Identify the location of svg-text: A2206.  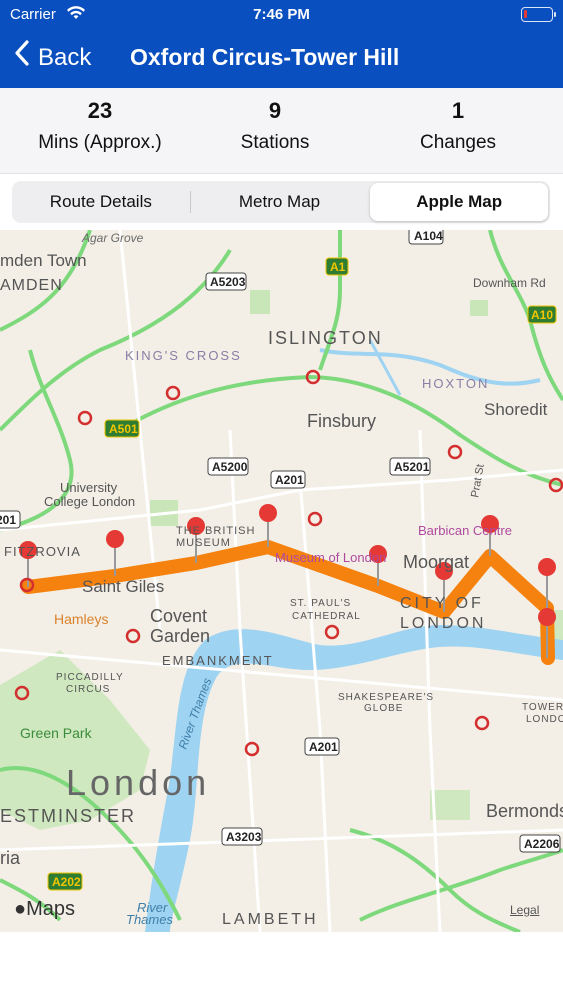
(542, 844).